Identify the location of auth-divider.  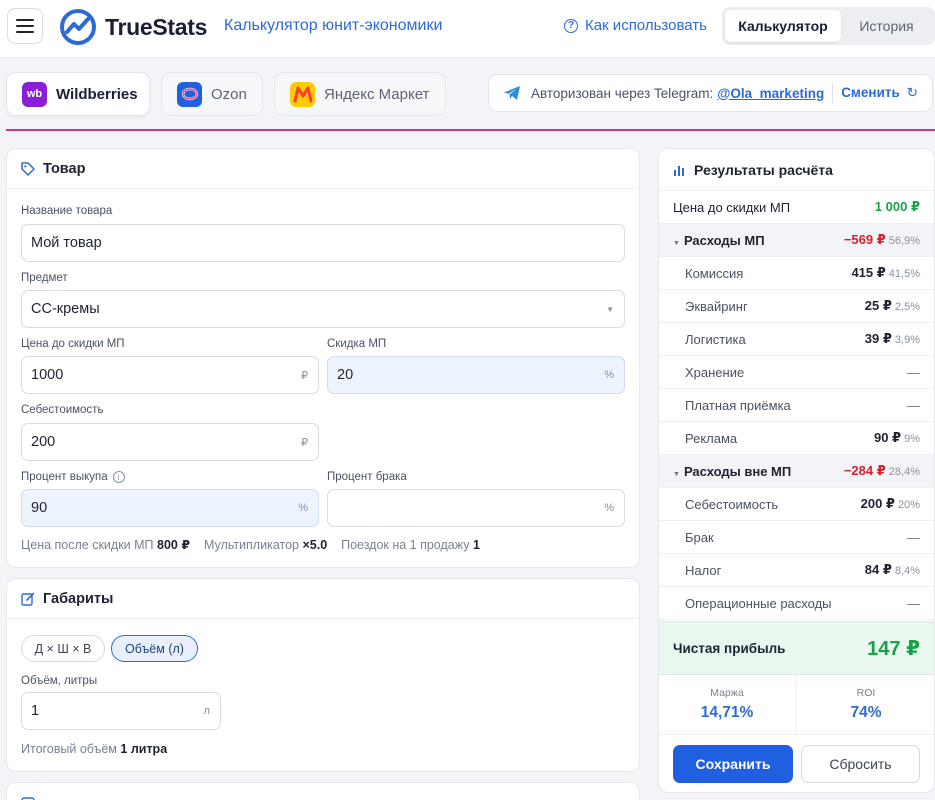
(833, 93).